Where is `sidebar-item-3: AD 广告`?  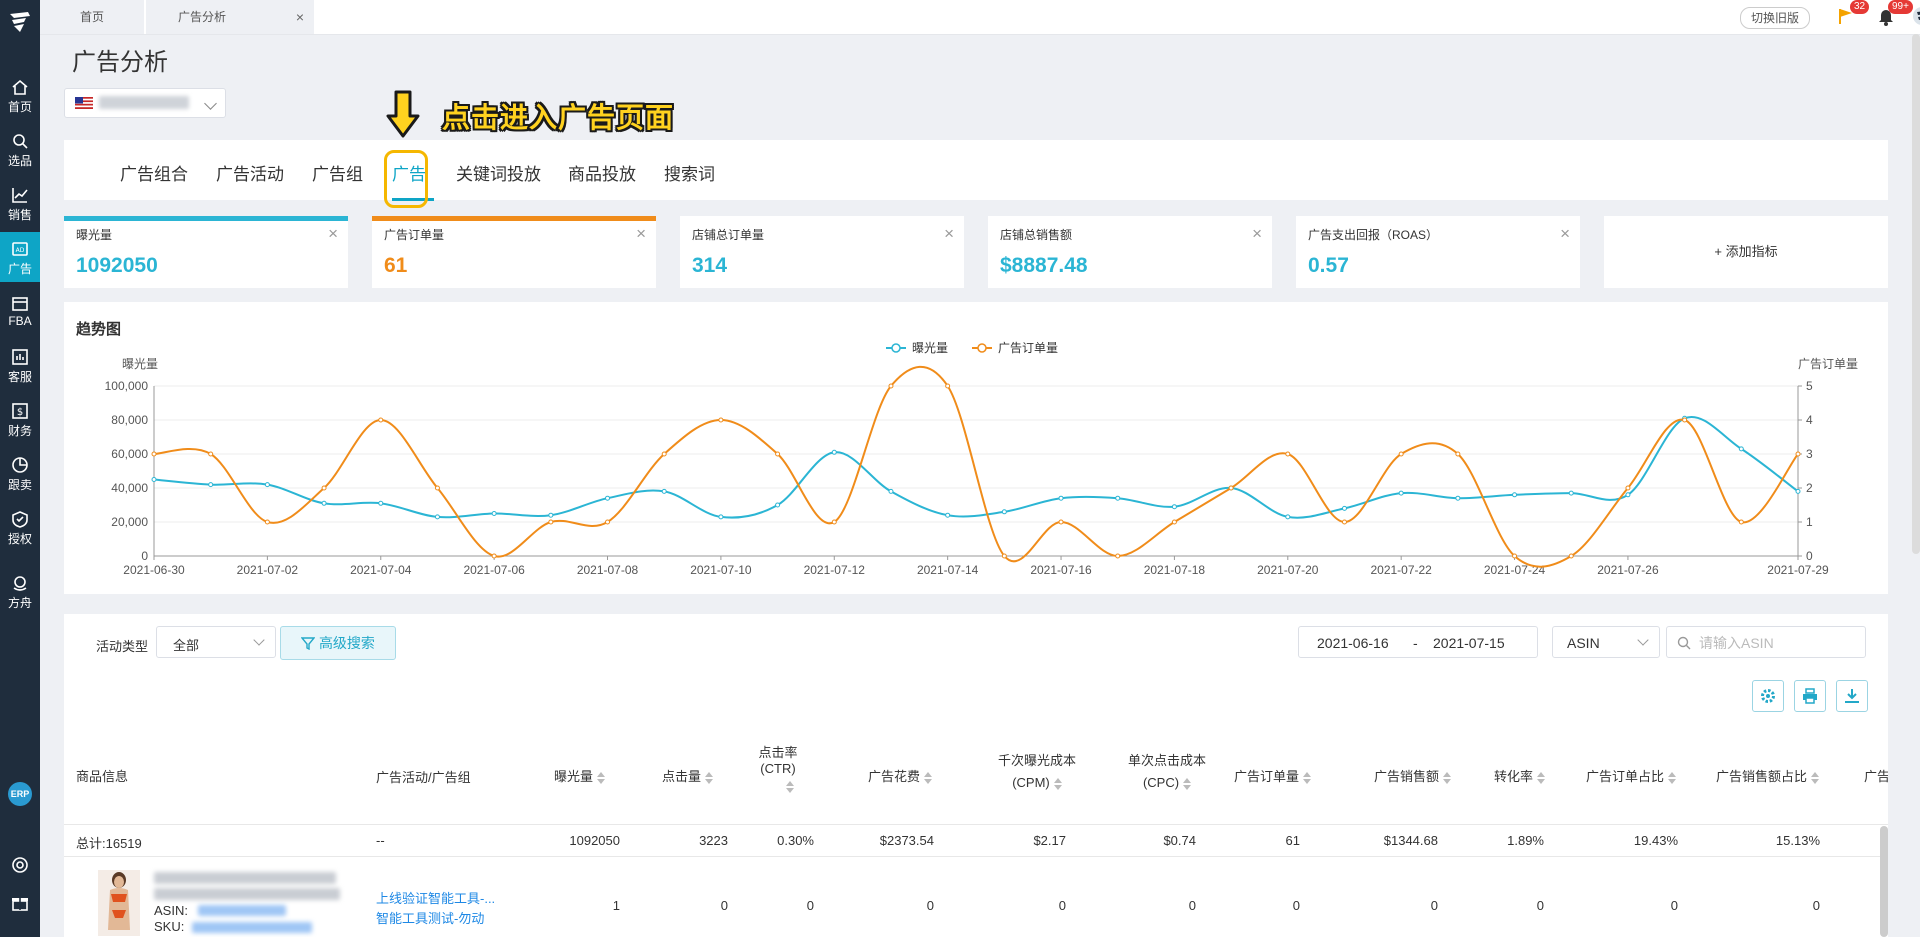 sidebar-item-3: AD 广告 is located at coordinates (20, 257).